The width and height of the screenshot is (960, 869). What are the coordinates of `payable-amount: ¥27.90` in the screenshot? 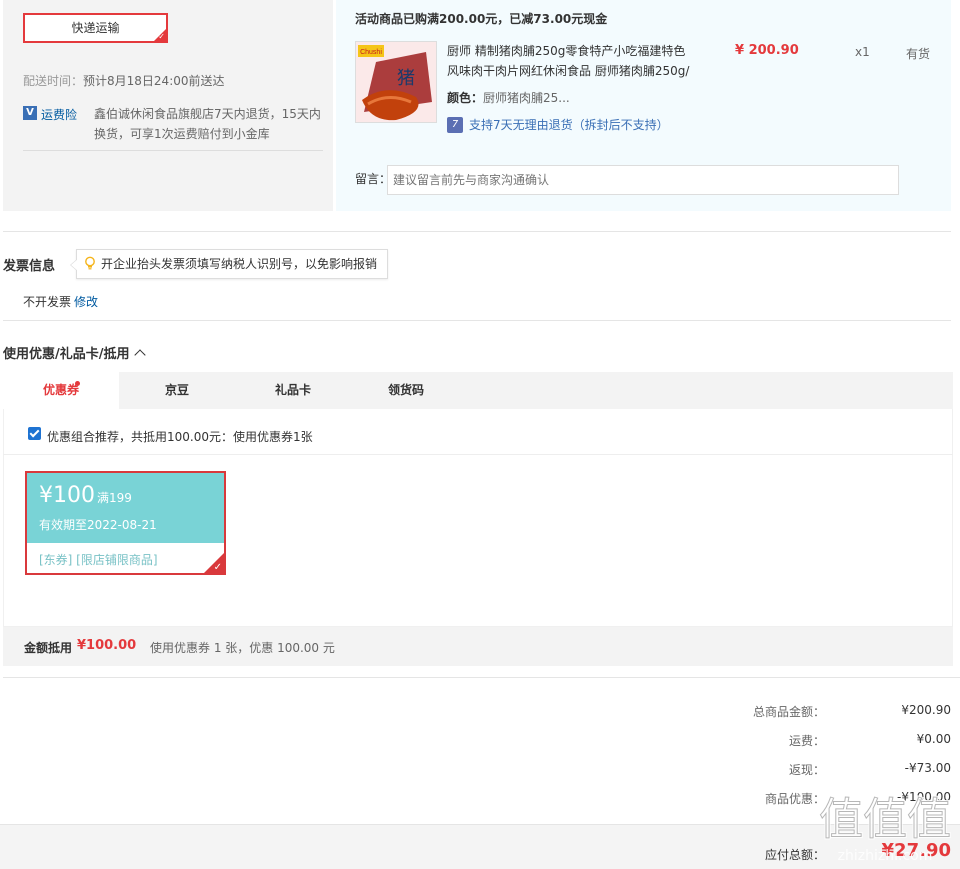 It's located at (916, 850).